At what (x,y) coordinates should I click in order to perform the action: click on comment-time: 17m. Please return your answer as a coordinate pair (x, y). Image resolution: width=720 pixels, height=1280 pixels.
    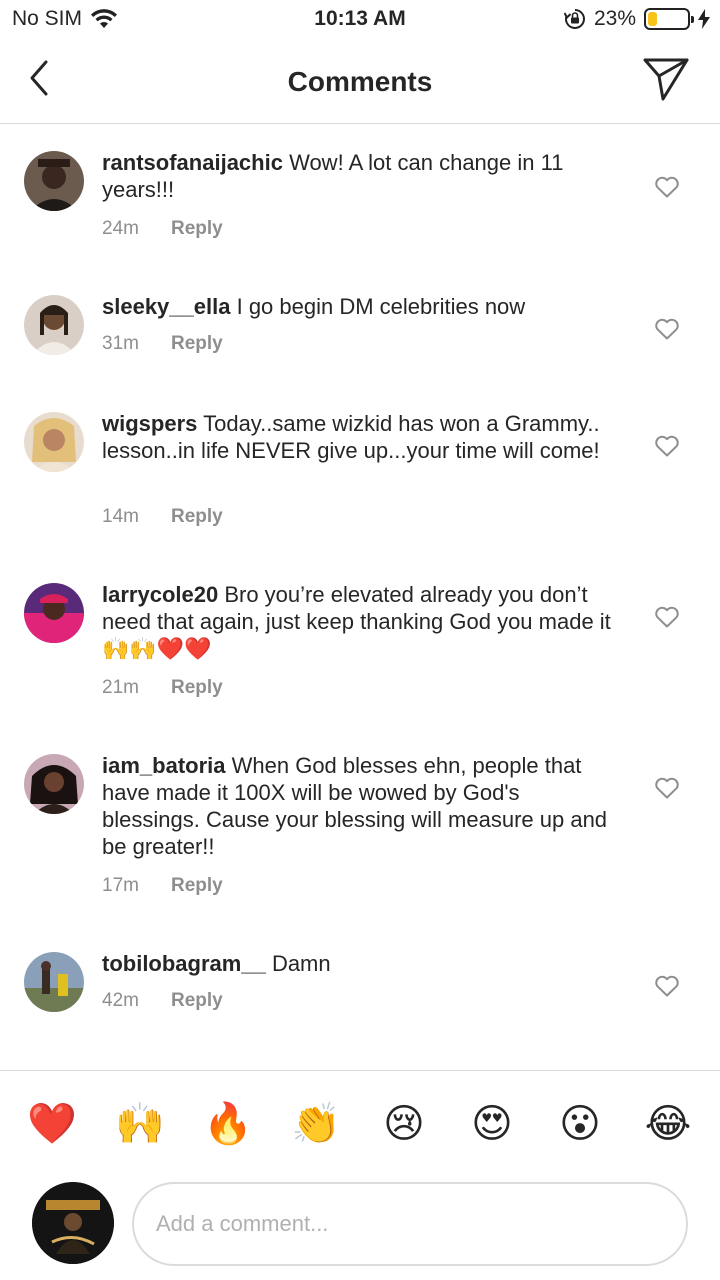
    Looking at the image, I should click on (120, 885).